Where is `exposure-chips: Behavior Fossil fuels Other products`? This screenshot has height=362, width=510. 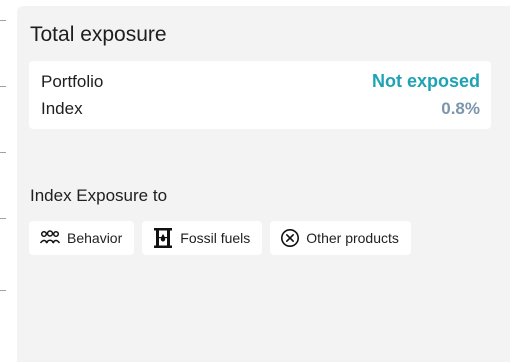 exposure-chips: Behavior Fossil fuels Other products is located at coordinates (220, 238).